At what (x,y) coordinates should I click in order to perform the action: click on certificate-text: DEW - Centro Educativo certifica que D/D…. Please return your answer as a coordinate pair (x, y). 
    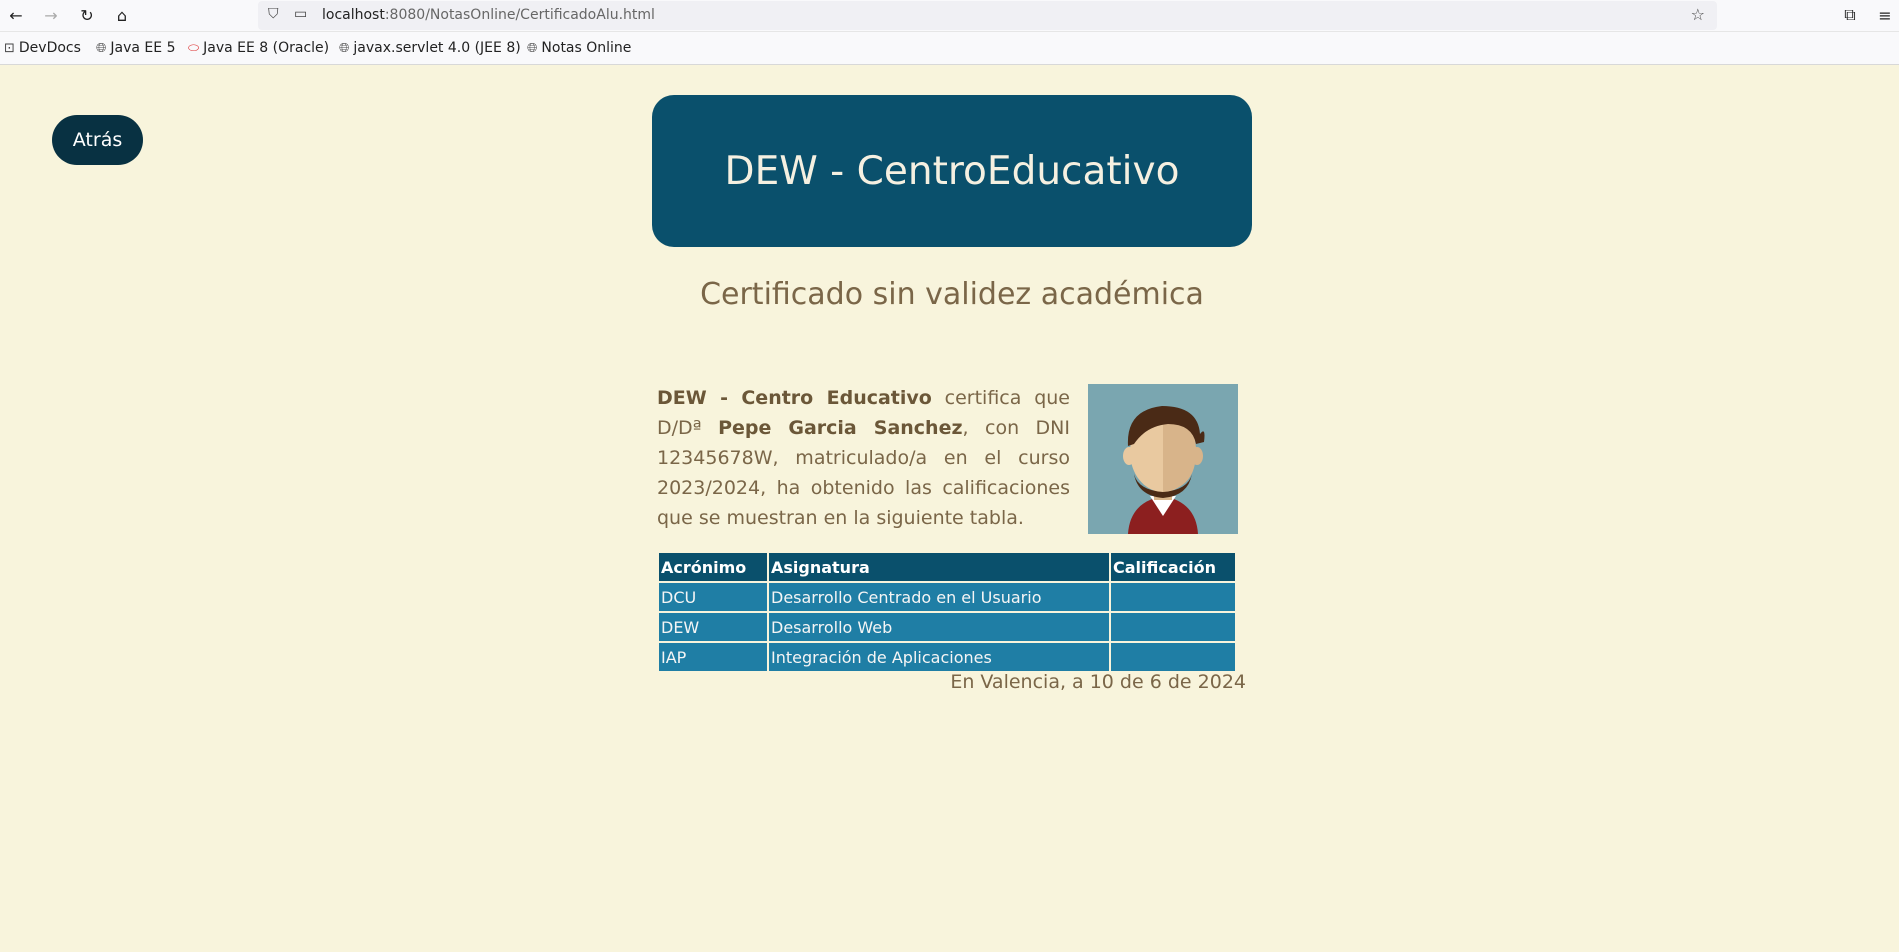
    Looking at the image, I should click on (863, 458).